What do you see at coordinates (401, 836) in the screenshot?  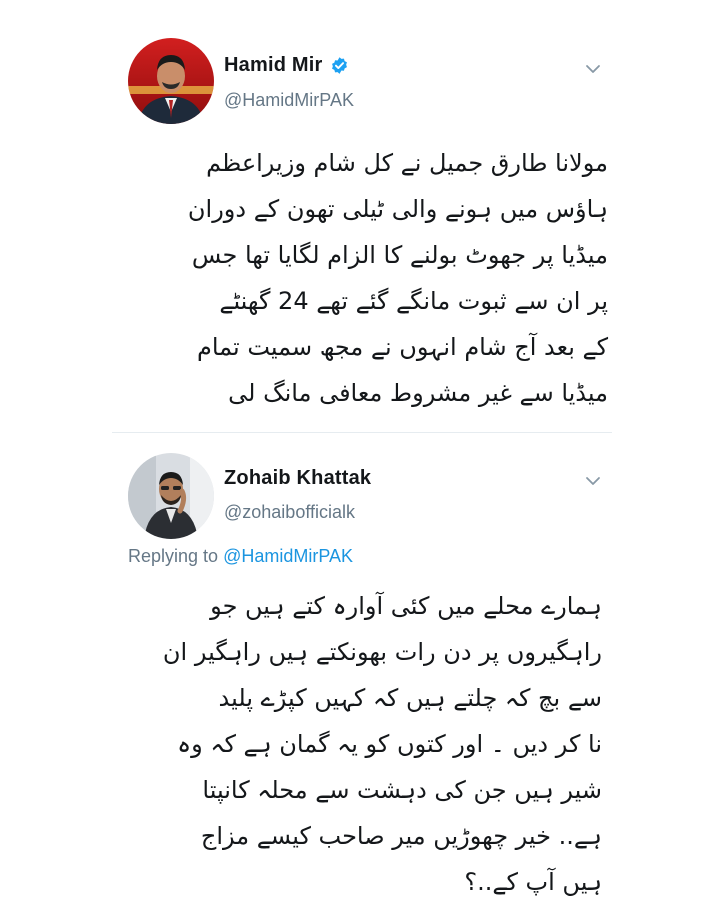 I see `tweet-text-line: ہے.. خیر چھوڑیں میر صاحب کیسے مزاج` at bounding box center [401, 836].